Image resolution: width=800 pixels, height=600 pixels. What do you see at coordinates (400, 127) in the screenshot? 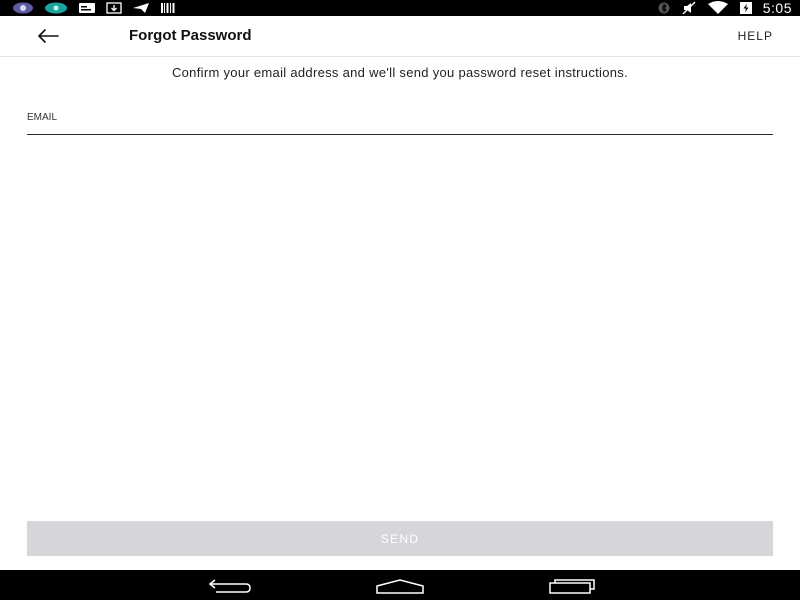
I see `email-field` at bounding box center [400, 127].